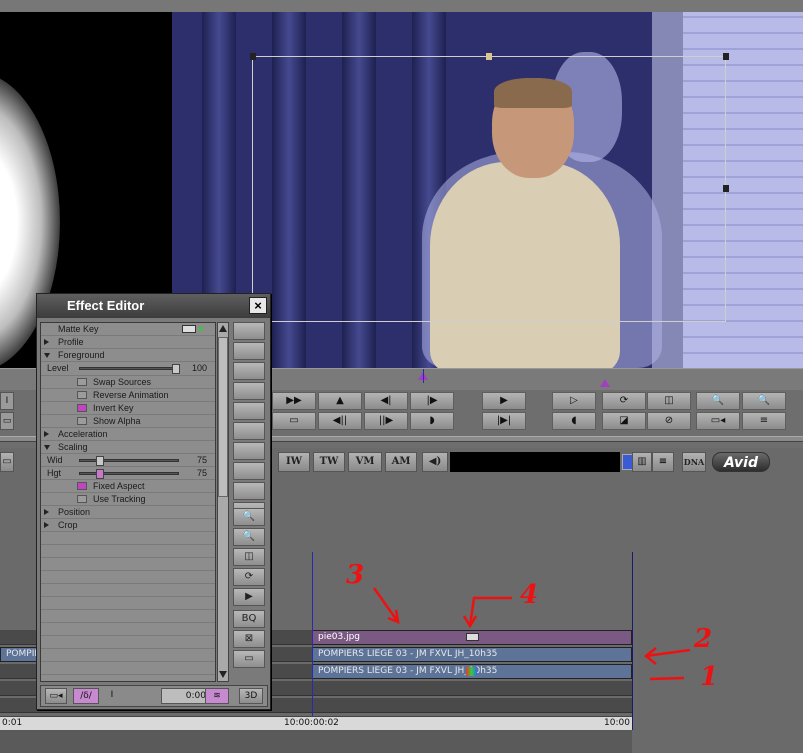 The height and width of the screenshot is (753, 803). What do you see at coordinates (401, 462) in the screenshot?
I see `am-button: AM` at bounding box center [401, 462].